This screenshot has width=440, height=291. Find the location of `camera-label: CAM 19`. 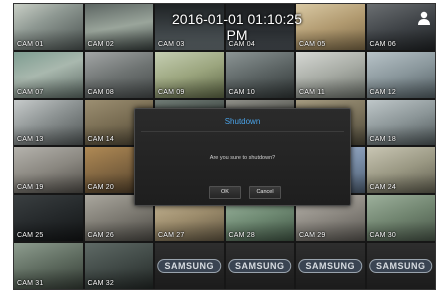

camera-label: CAM 19 is located at coordinates (30, 188).